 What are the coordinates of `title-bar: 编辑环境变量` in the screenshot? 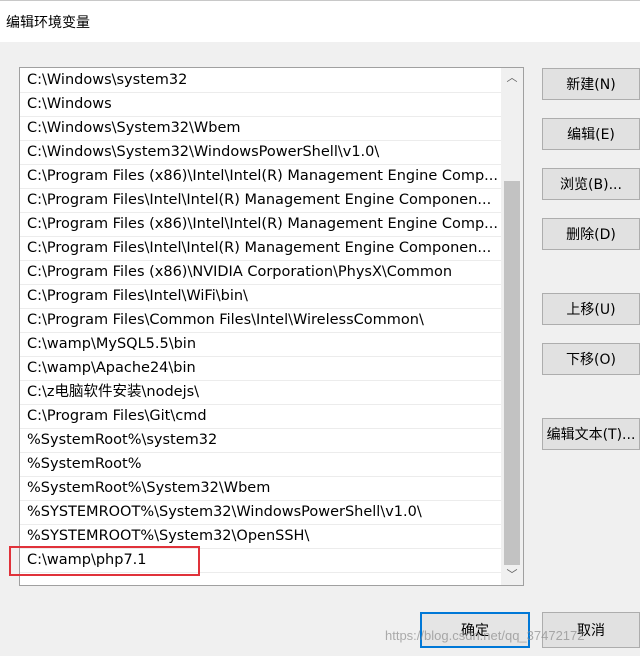 It's located at (320, 21).